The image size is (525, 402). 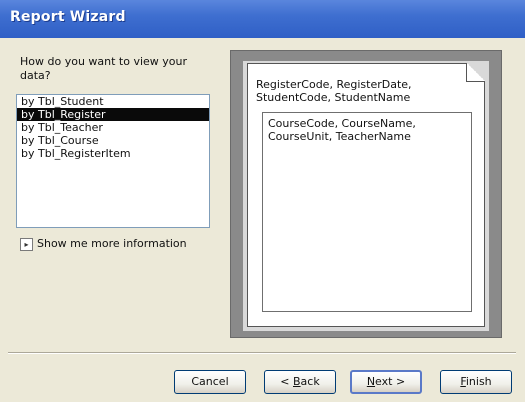 I want to click on list-item: by Tbl_Student, so click(x=113, y=101).